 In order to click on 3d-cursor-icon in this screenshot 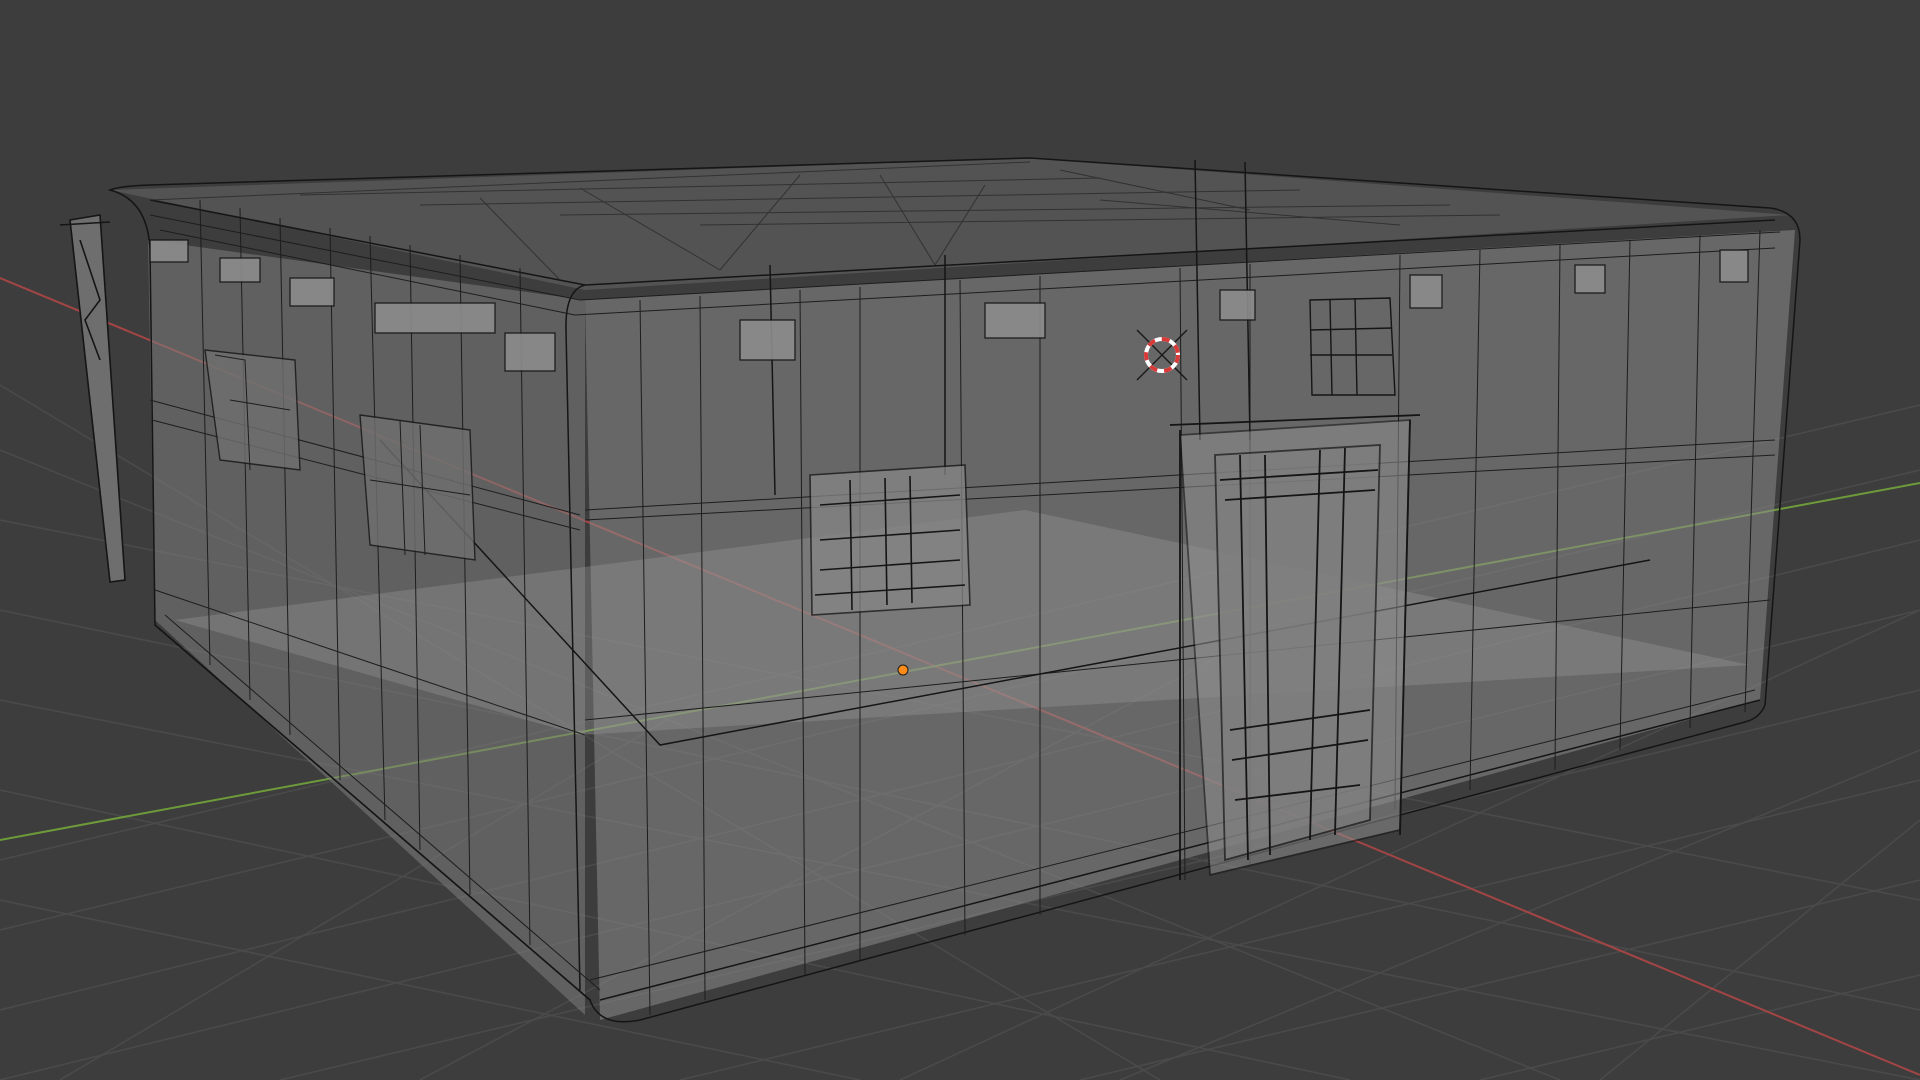, I will do `click(1162, 355)`.